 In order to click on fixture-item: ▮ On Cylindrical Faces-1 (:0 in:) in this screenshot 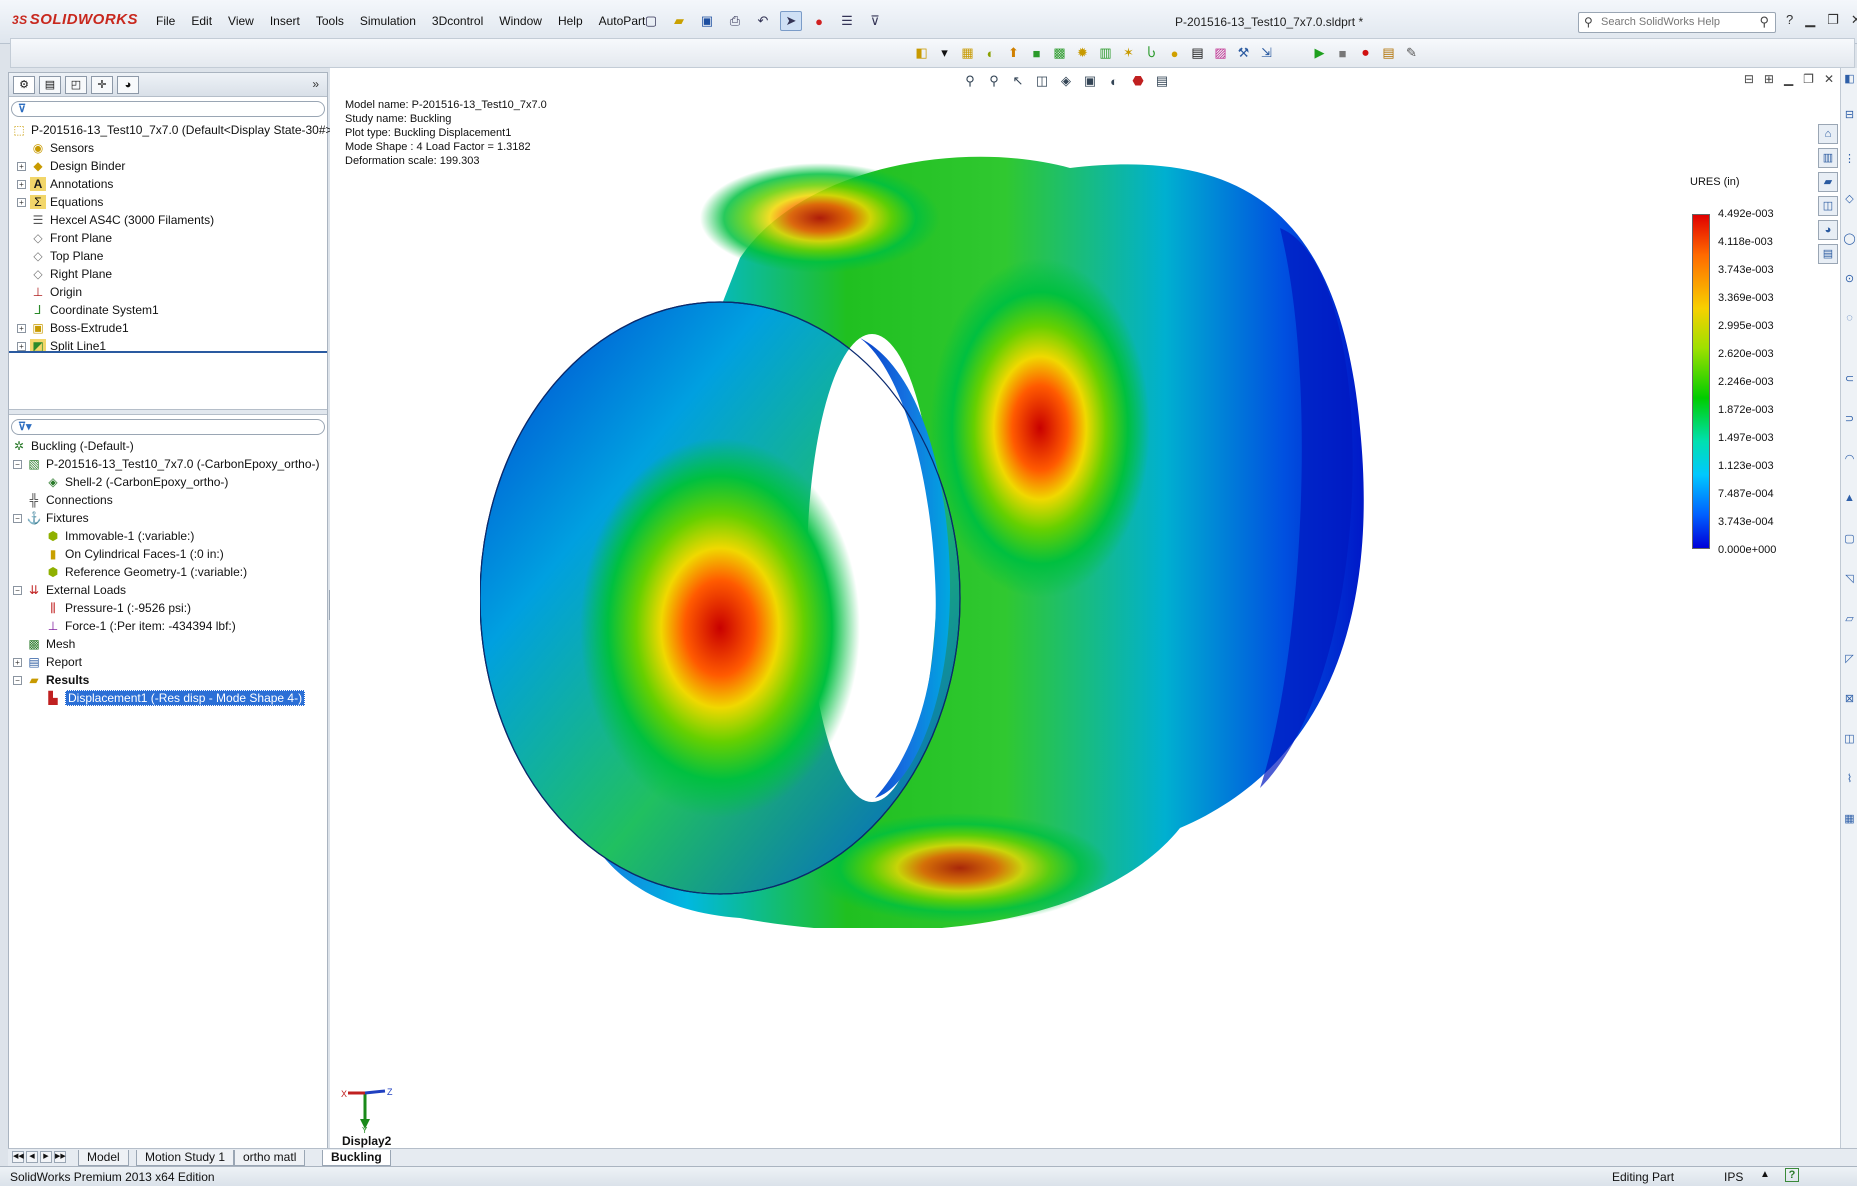, I will do `click(134, 554)`.